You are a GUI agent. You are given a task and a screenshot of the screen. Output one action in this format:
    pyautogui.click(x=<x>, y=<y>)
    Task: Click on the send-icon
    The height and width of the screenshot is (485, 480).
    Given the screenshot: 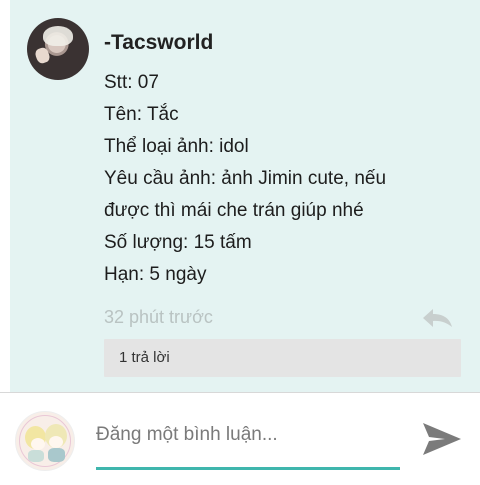 What is the action you would take?
    pyautogui.click(x=442, y=439)
    